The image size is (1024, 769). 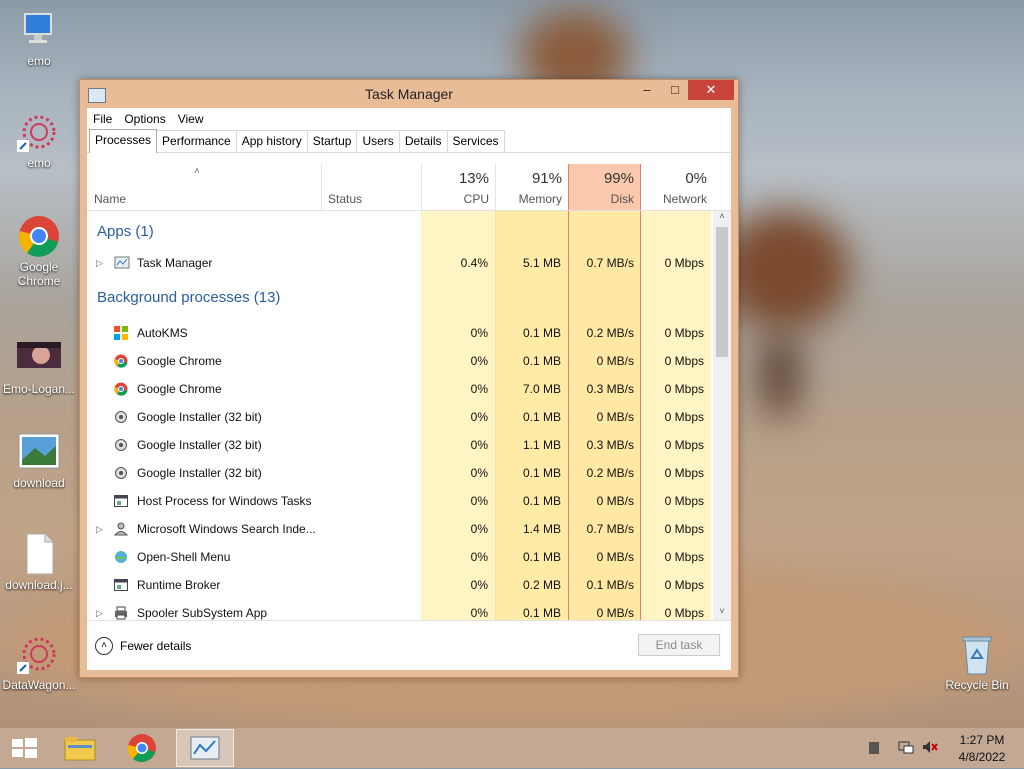 What do you see at coordinates (179, 361) in the screenshot?
I see `process-name: Google Chrome` at bounding box center [179, 361].